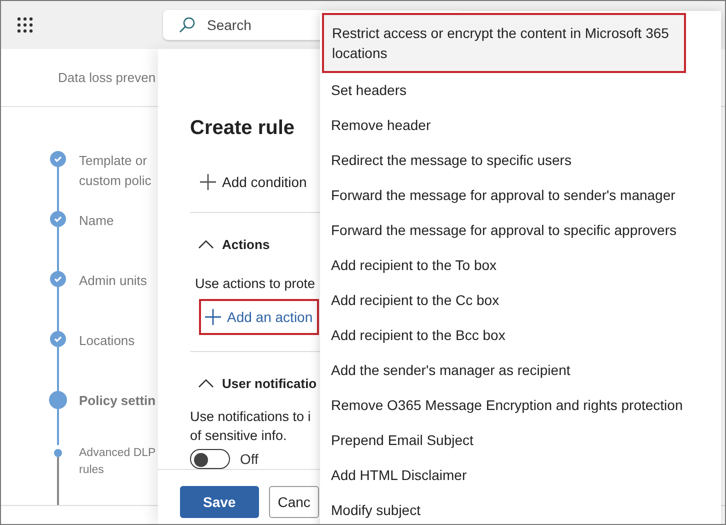 This screenshot has width=726, height=525. I want to click on step-label: Name, so click(96, 221).